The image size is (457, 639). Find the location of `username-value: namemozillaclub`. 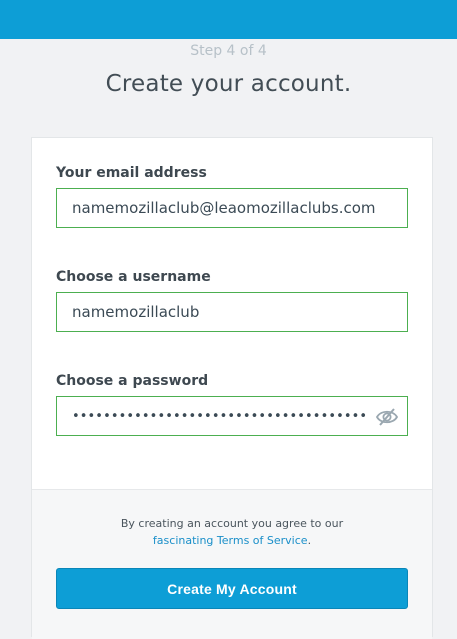

username-value: namemozillaclub is located at coordinates (136, 312).